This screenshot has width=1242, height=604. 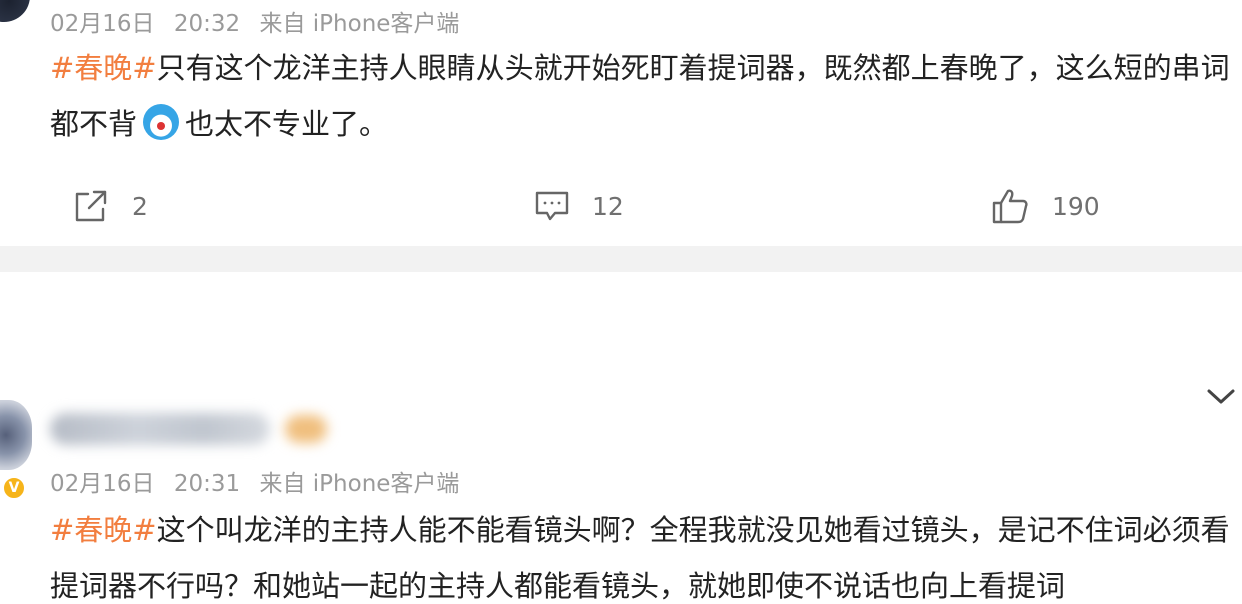 What do you see at coordinates (621, 259) in the screenshot?
I see `post-divider` at bounding box center [621, 259].